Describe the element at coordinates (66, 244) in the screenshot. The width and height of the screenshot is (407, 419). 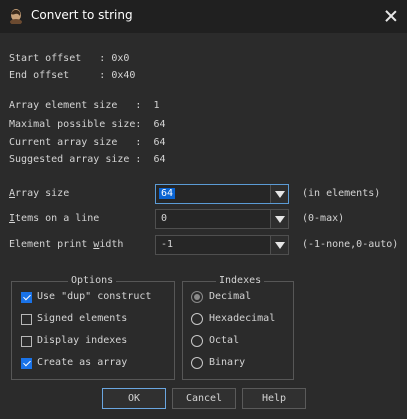
I see `element-print-width-label: Element print width` at that location.